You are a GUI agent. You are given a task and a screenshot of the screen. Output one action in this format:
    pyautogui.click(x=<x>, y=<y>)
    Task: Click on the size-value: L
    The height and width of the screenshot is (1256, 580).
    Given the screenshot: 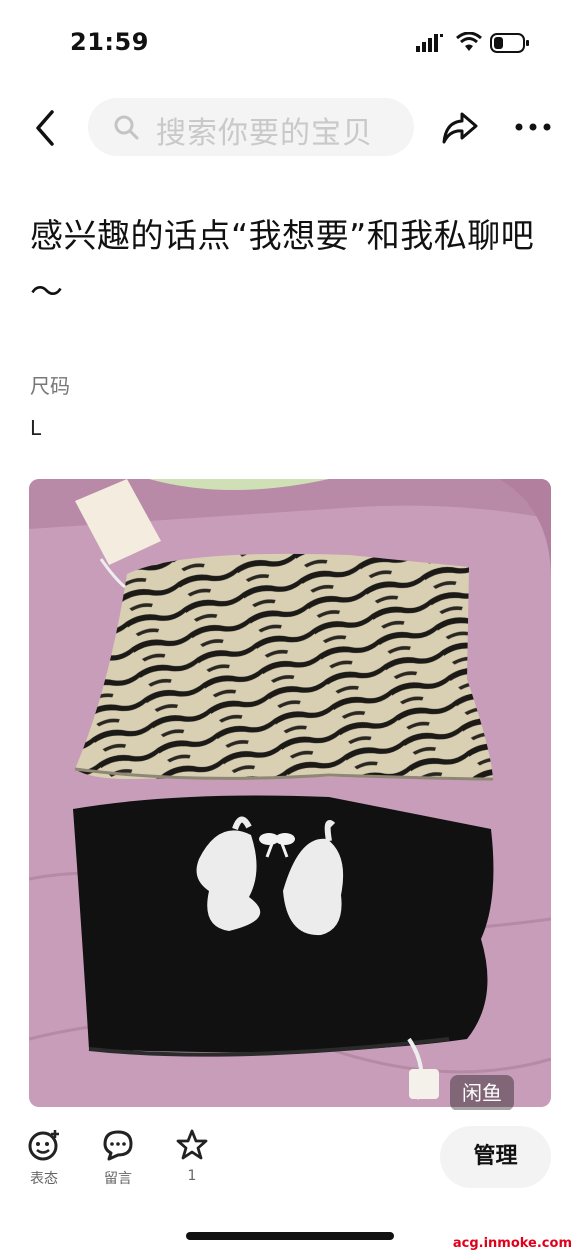 What is the action you would take?
    pyautogui.click(x=36, y=428)
    